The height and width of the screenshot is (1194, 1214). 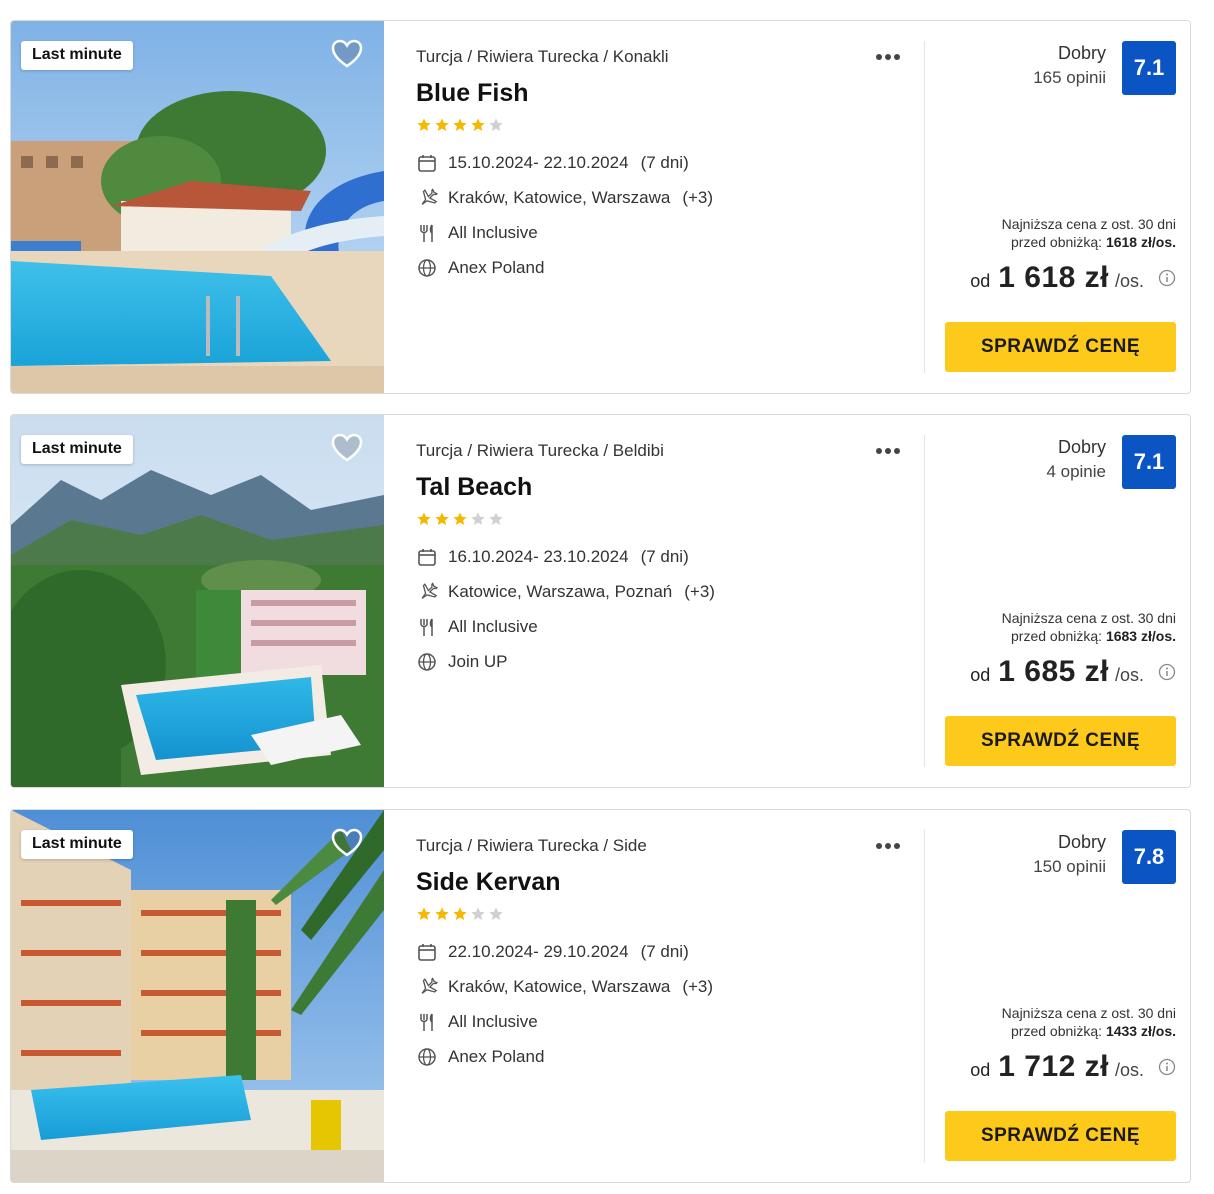 I want to click on dates-row: 16.10.2024- 23.10.2024 (7 dni), so click(x=552, y=557).